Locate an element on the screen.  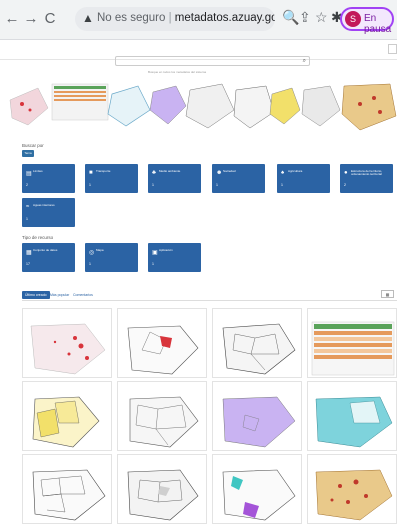
people-icon: ☻ is located at coordinates (219, 173).